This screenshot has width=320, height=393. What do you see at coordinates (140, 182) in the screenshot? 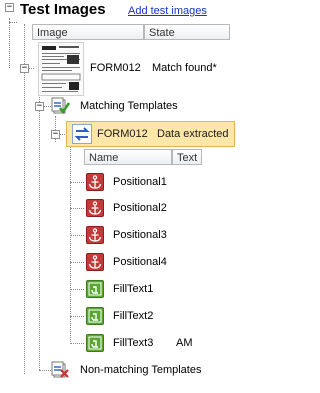
I see `field-name: Positional1` at bounding box center [140, 182].